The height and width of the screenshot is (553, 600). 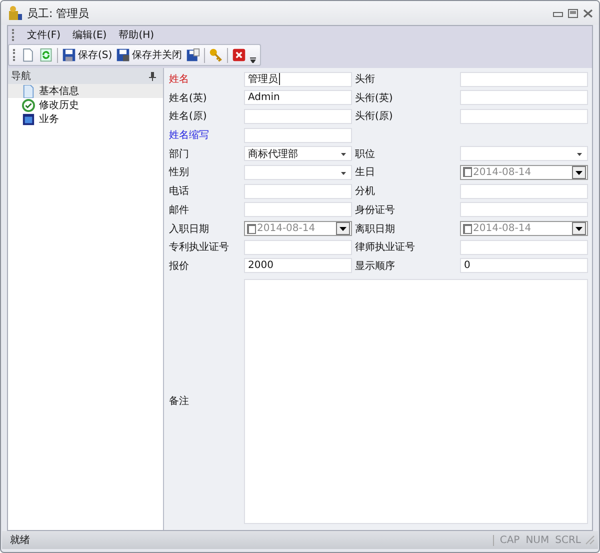 I want to click on pin-icon, so click(x=152, y=76).